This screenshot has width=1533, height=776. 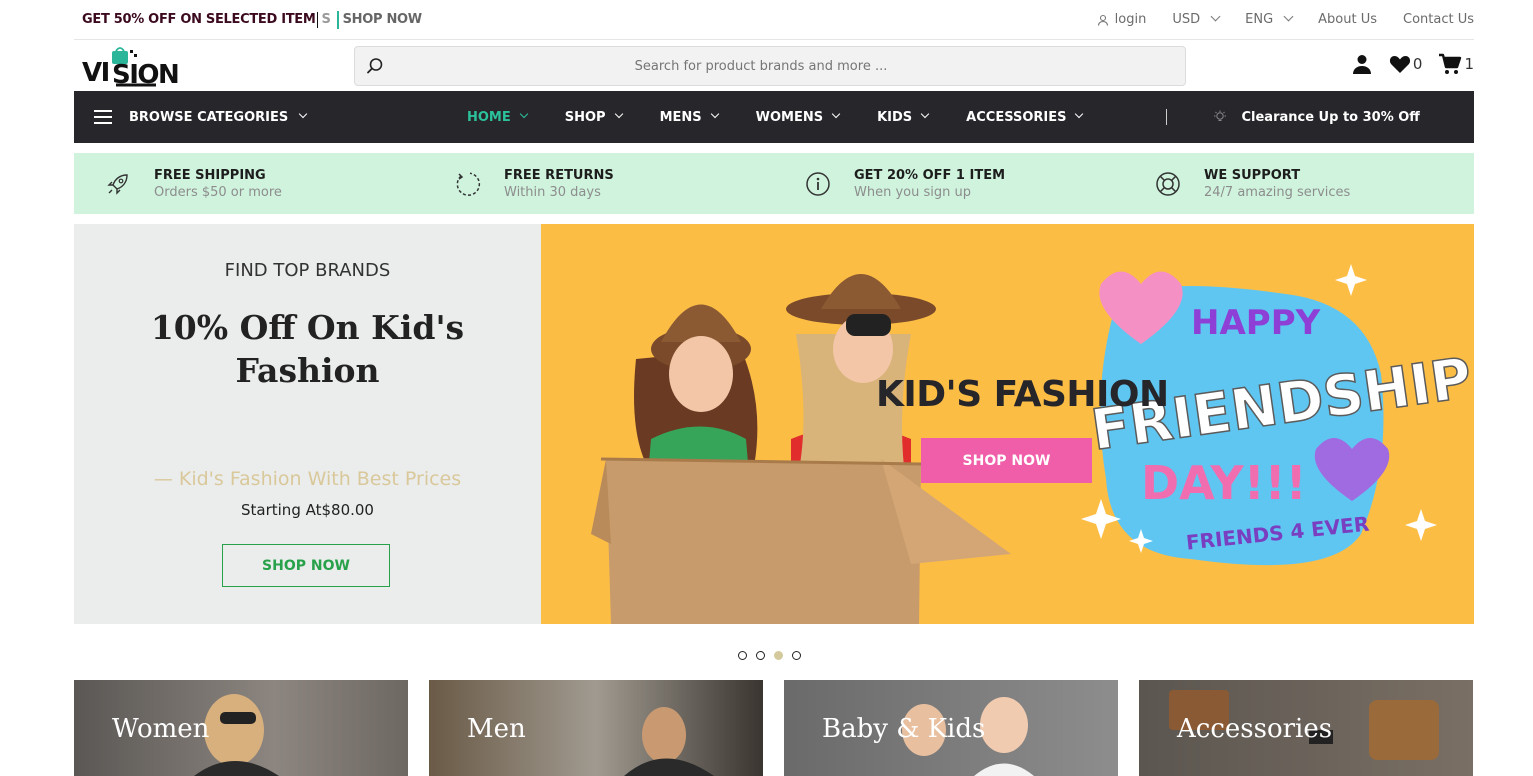 What do you see at coordinates (1167, 117) in the screenshot?
I see `nav-divider` at bounding box center [1167, 117].